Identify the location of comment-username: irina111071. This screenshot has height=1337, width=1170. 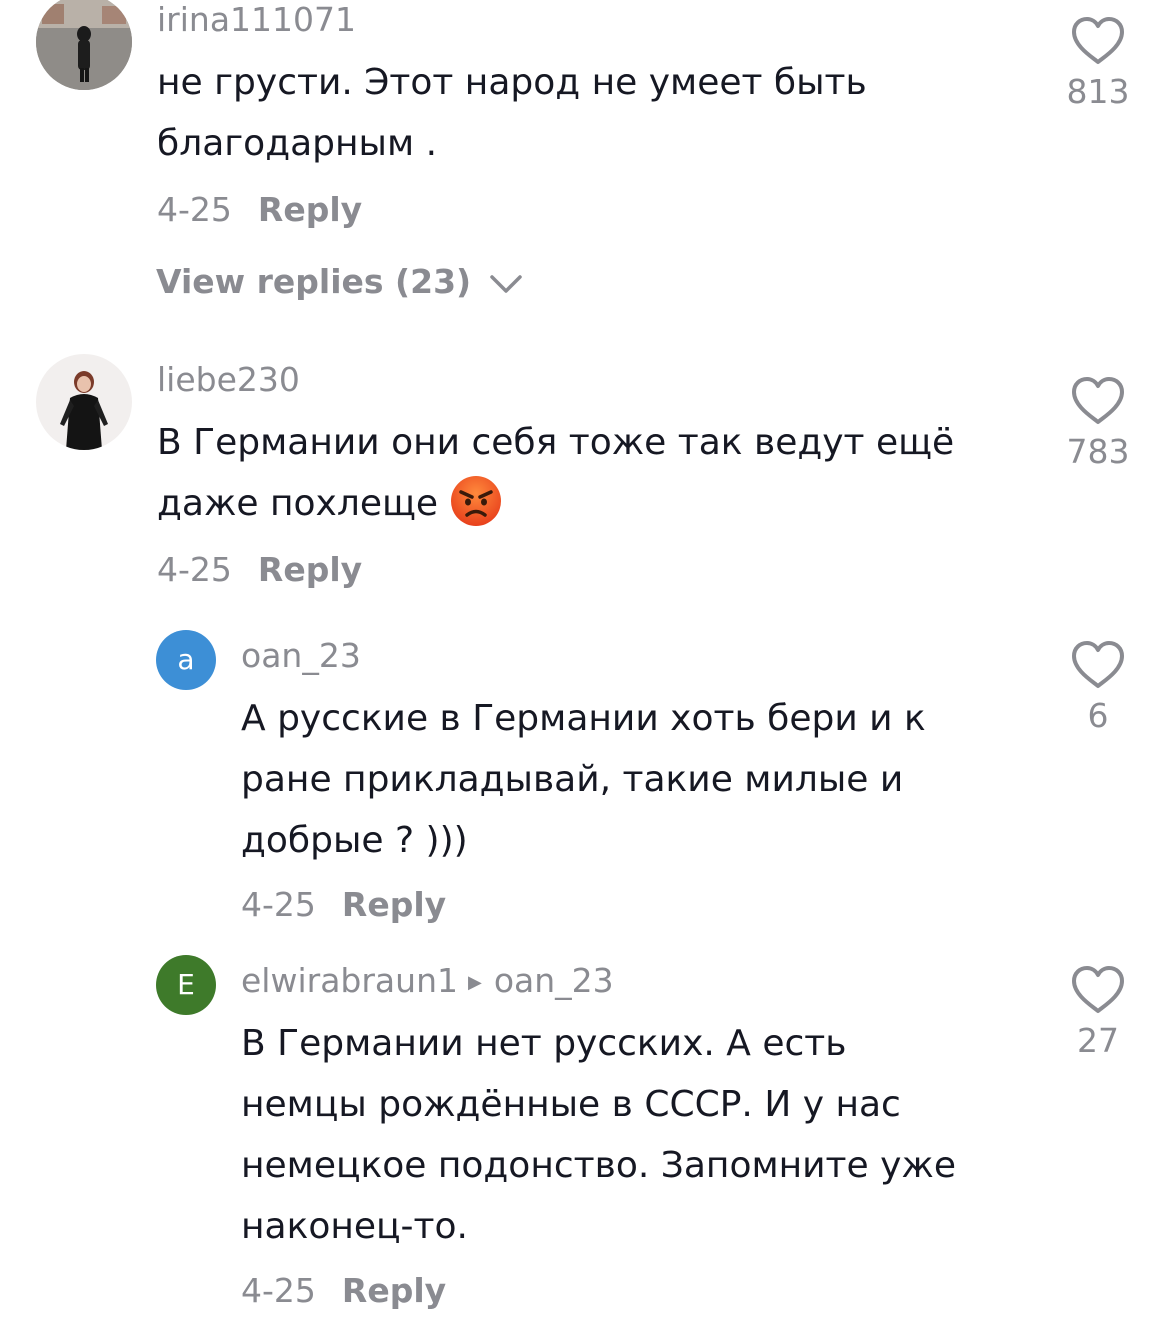
(256, 20).